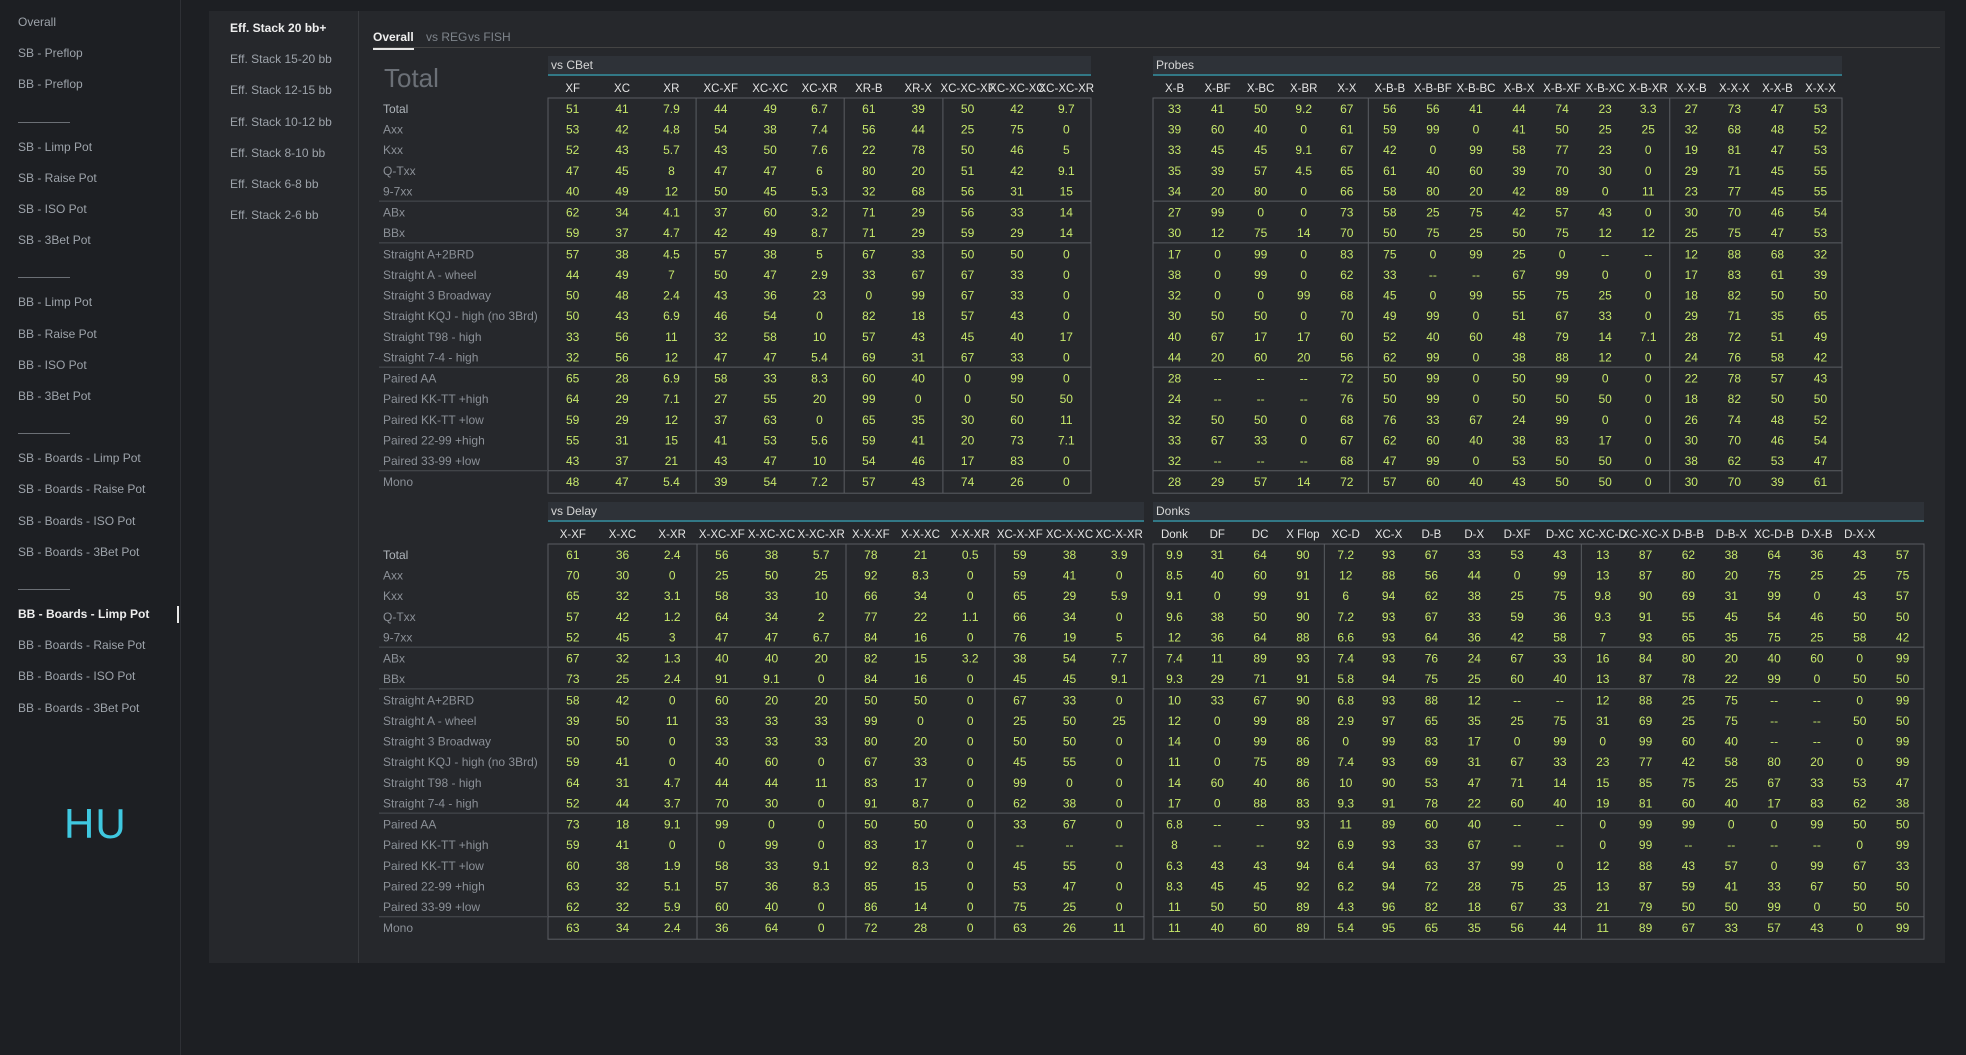  I want to click on stat-cell: 17, so click(921, 783).